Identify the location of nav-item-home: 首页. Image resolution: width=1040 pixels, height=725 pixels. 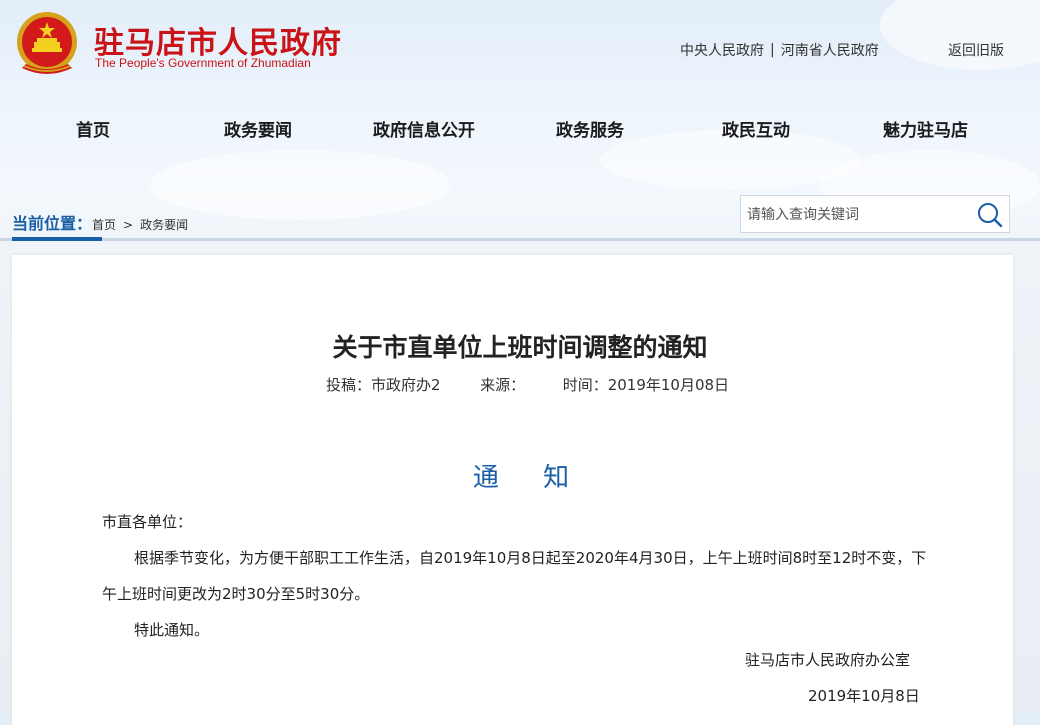
(93, 128).